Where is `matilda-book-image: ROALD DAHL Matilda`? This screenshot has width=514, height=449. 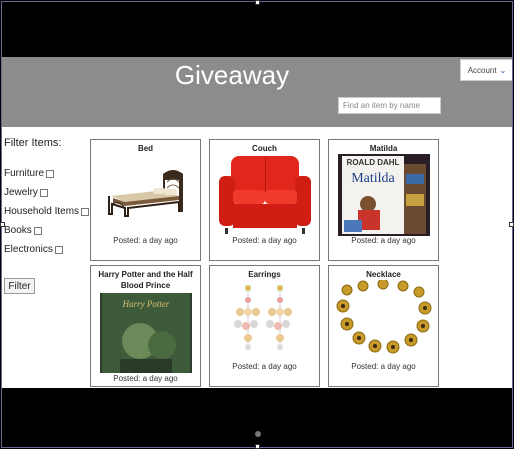 matilda-book-image: ROALD DAHL Matilda is located at coordinates (384, 195).